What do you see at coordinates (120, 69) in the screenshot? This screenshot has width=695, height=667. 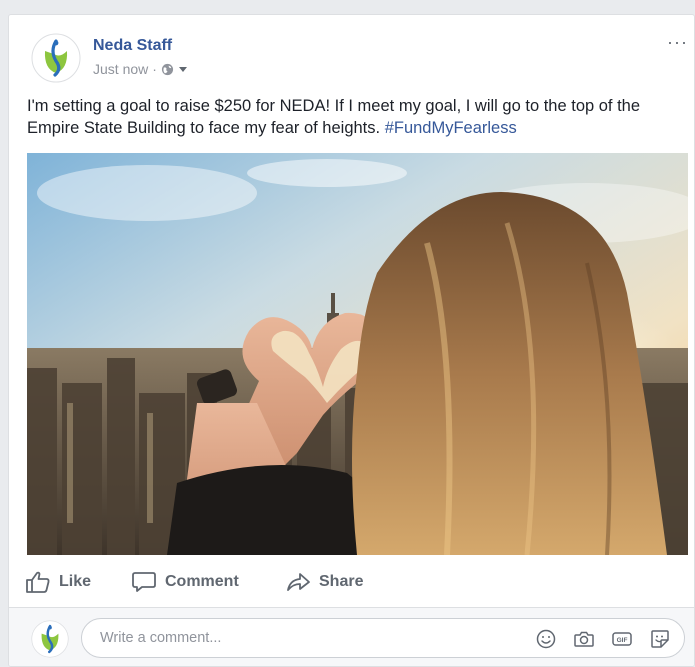 I see `timestamp: Just now` at bounding box center [120, 69].